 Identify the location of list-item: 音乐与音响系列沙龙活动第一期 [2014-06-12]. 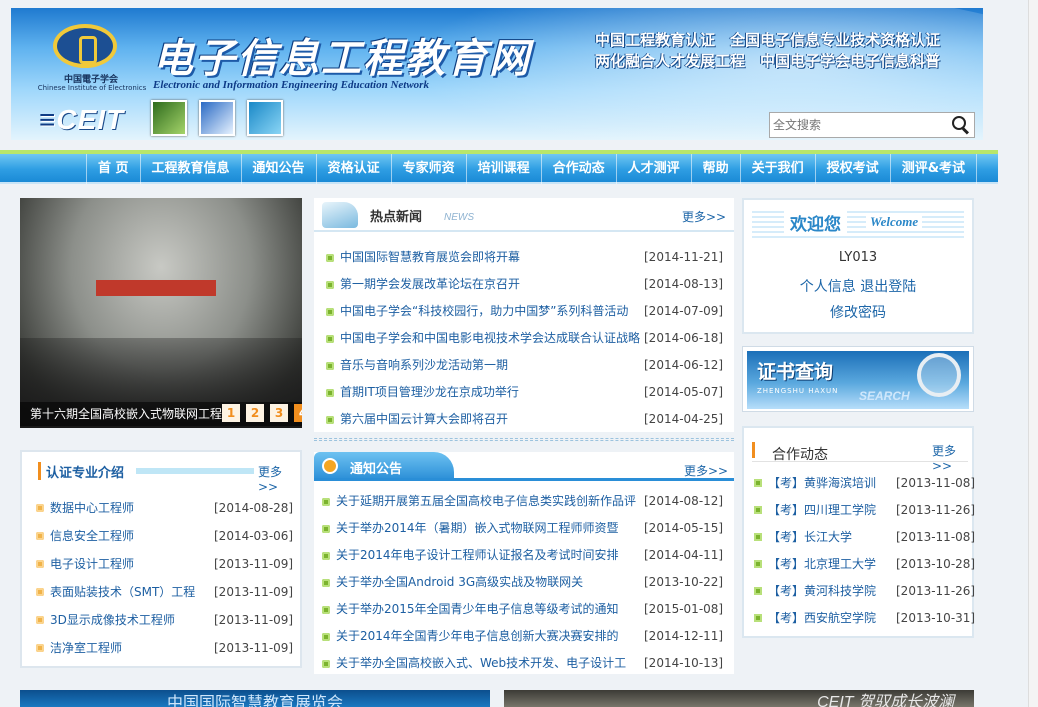
(526, 365).